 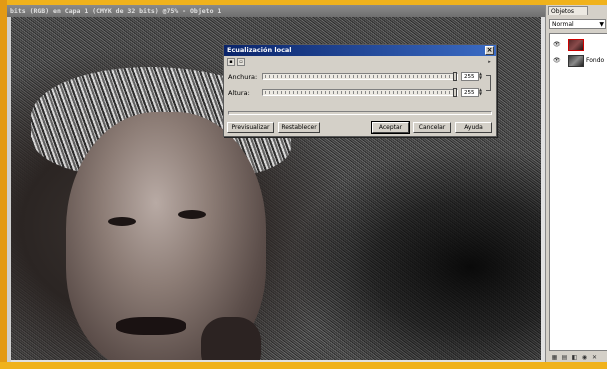 What do you see at coordinates (390, 127) in the screenshot?
I see `accept-button: Aceptar` at bounding box center [390, 127].